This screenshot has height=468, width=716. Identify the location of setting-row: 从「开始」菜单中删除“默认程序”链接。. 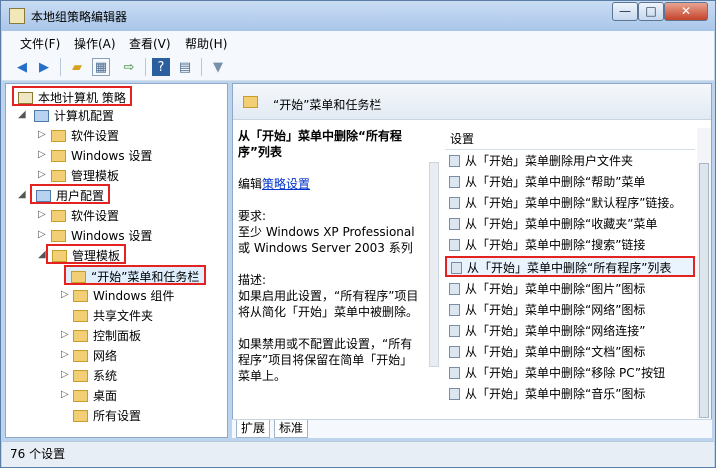
(570, 203).